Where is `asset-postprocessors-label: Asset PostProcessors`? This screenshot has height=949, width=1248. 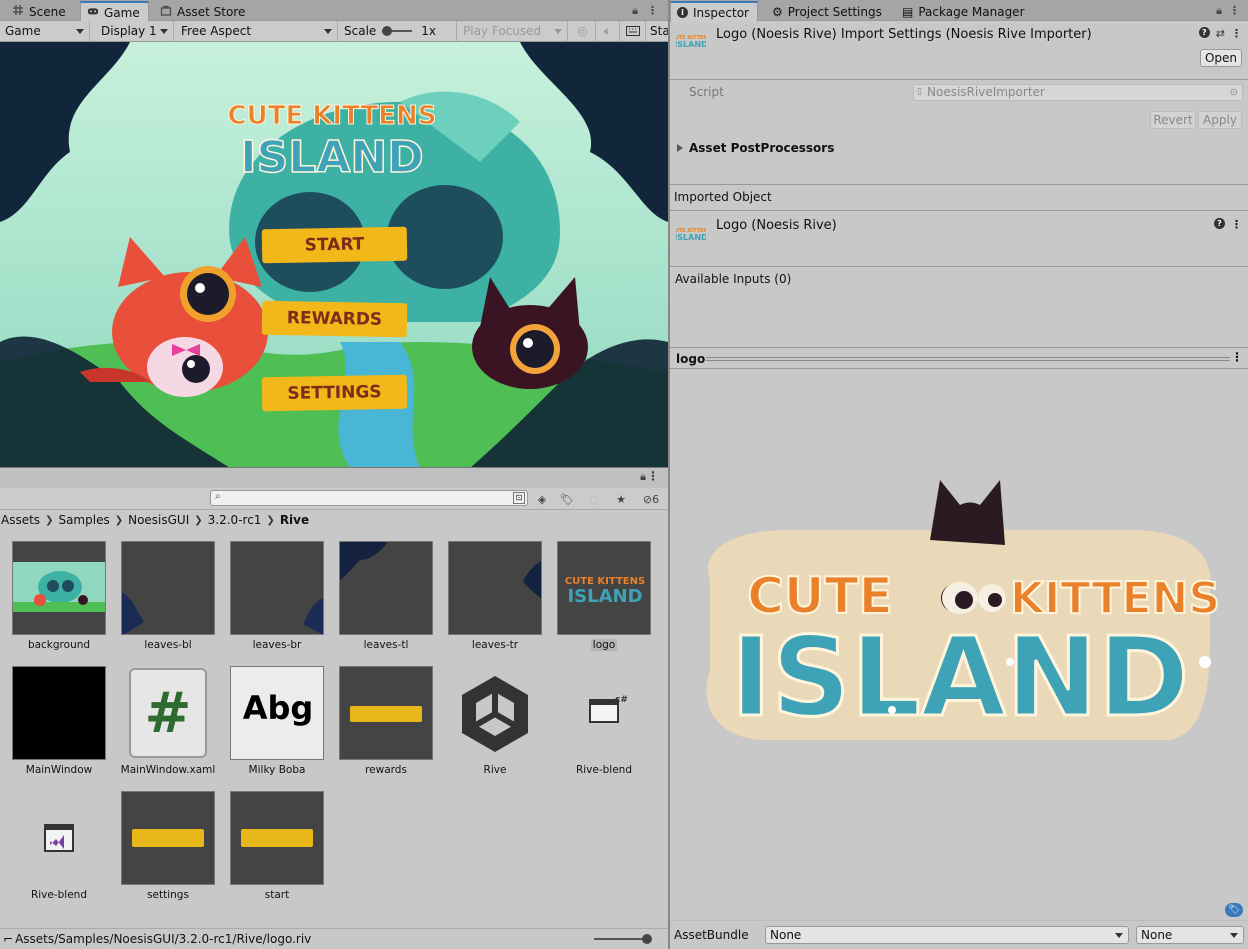 asset-postprocessors-label: Asset PostProcessors is located at coordinates (762, 148).